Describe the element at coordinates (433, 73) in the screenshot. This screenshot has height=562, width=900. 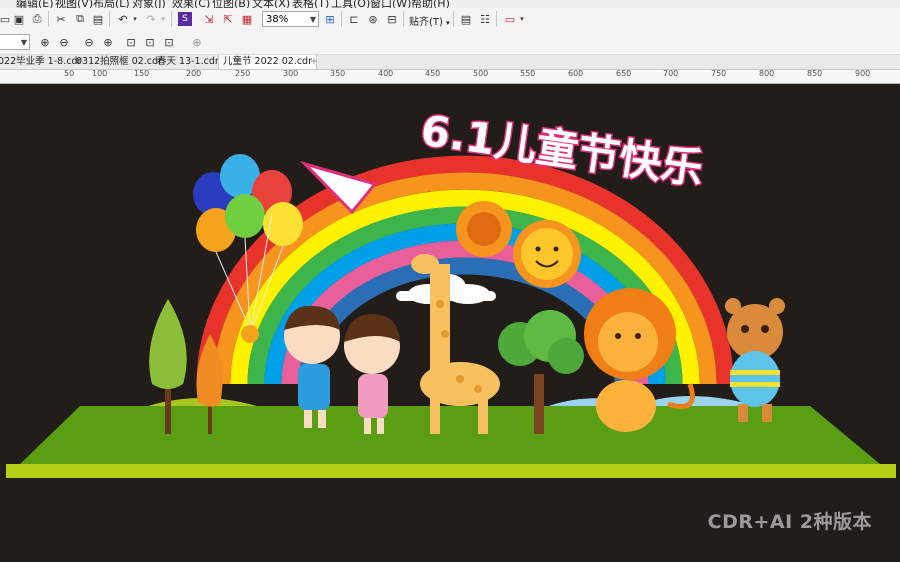
I see `ruler-number: 450` at that location.